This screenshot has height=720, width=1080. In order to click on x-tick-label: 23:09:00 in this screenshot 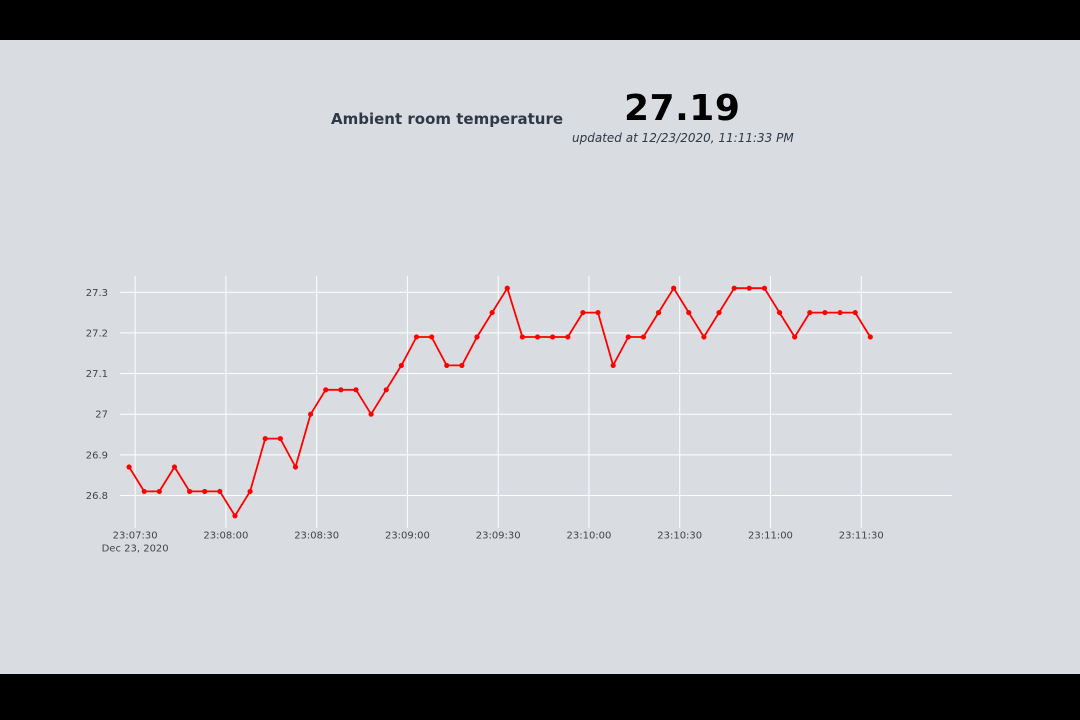, I will do `click(407, 536)`.